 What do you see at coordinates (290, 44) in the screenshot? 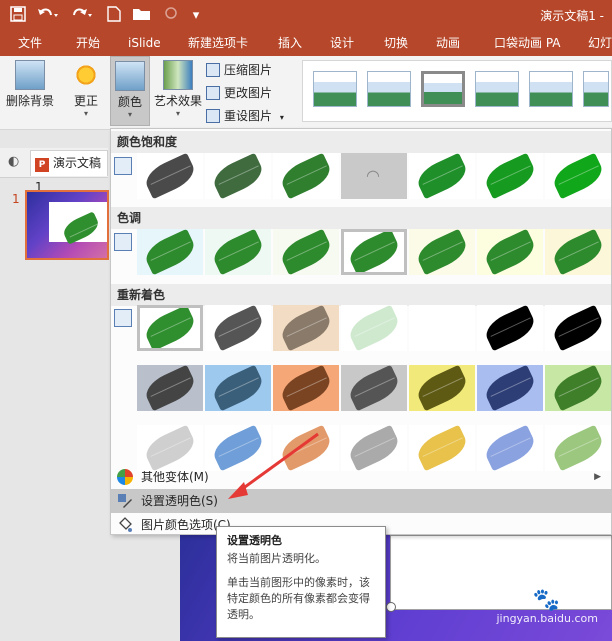
I see `tab-insert: 插入` at bounding box center [290, 44].